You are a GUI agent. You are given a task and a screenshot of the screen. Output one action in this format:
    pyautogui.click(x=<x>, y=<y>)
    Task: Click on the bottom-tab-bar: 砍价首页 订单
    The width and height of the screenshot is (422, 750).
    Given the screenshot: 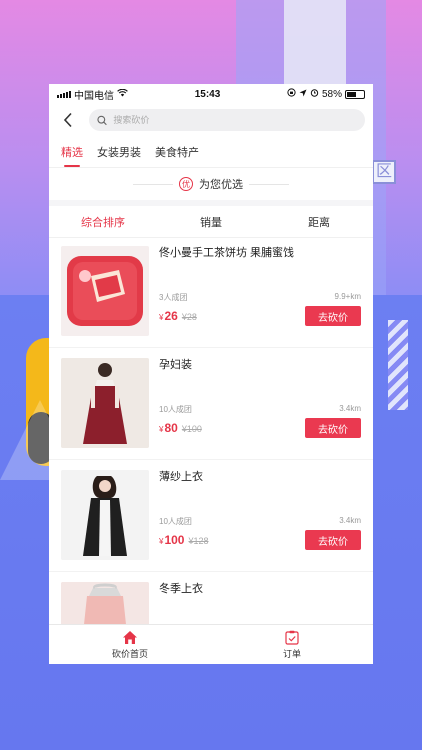 What is the action you would take?
    pyautogui.click(x=211, y=644)
    